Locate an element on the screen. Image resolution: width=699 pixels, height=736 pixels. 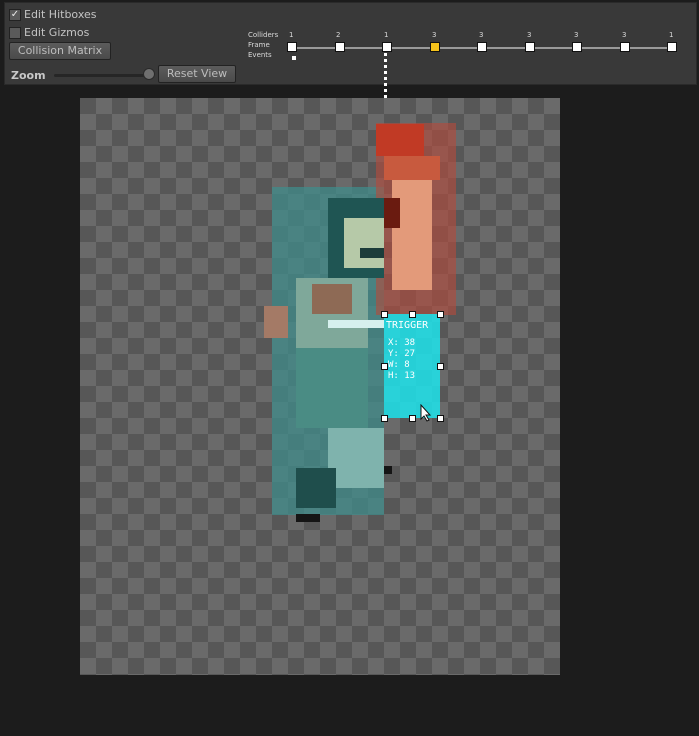
colliders-row-label: Colliders is located at coordinates (263, 35).